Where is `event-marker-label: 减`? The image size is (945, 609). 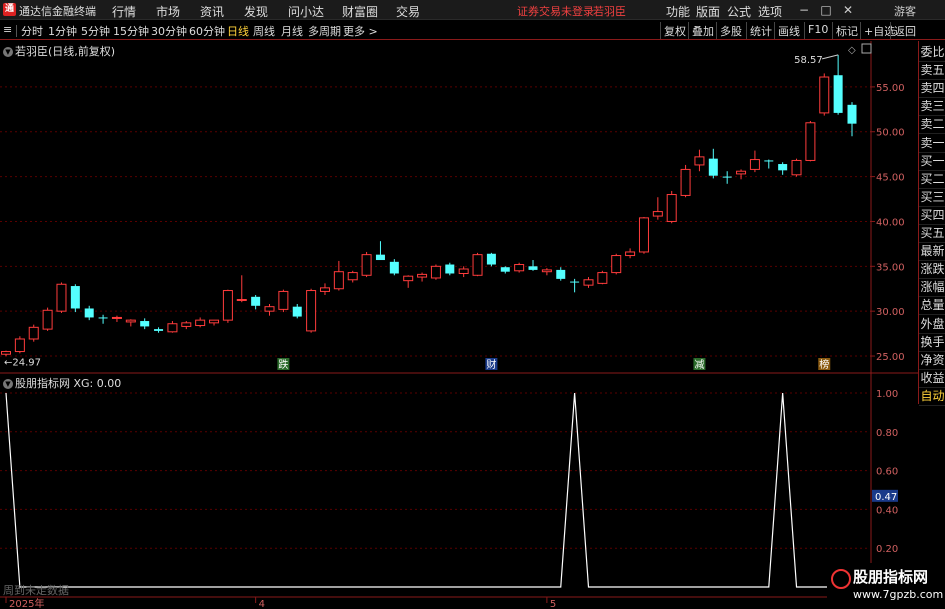 event-marker-label: 减 is located at coordinates (699, 365).